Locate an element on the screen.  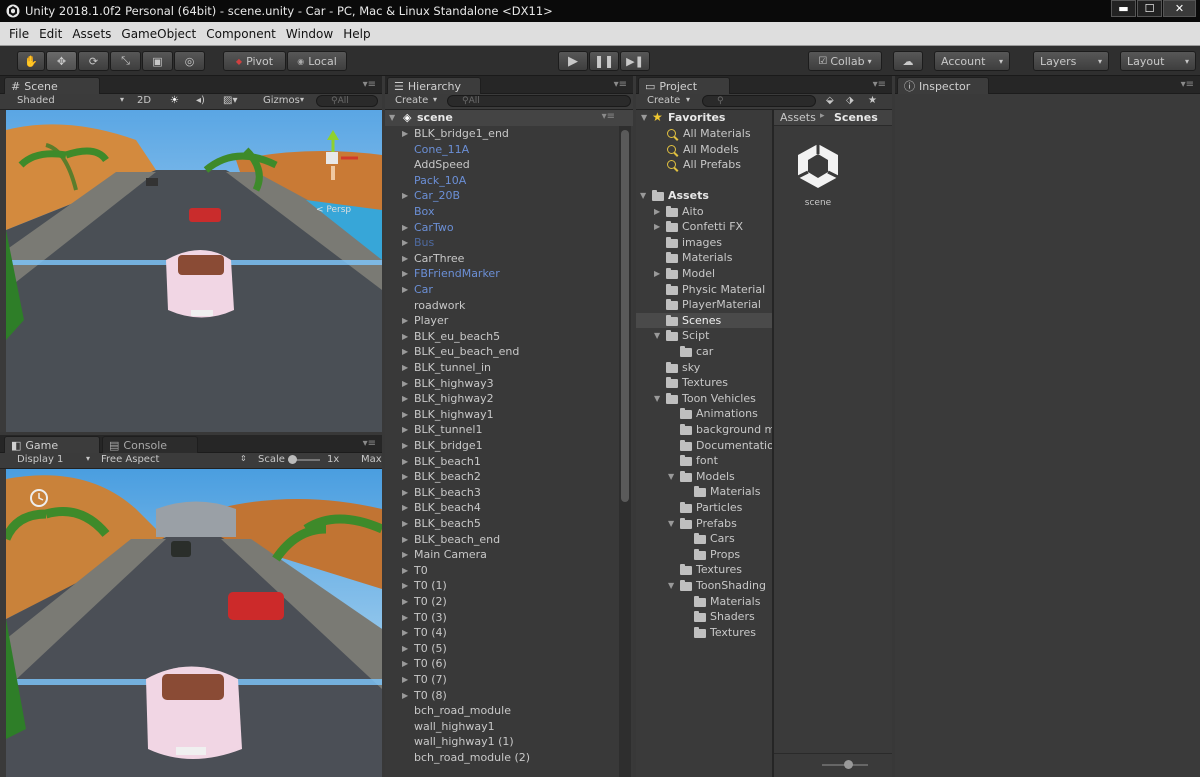
scale-tool-button: ⤡ is located at coordinates (125, 61).